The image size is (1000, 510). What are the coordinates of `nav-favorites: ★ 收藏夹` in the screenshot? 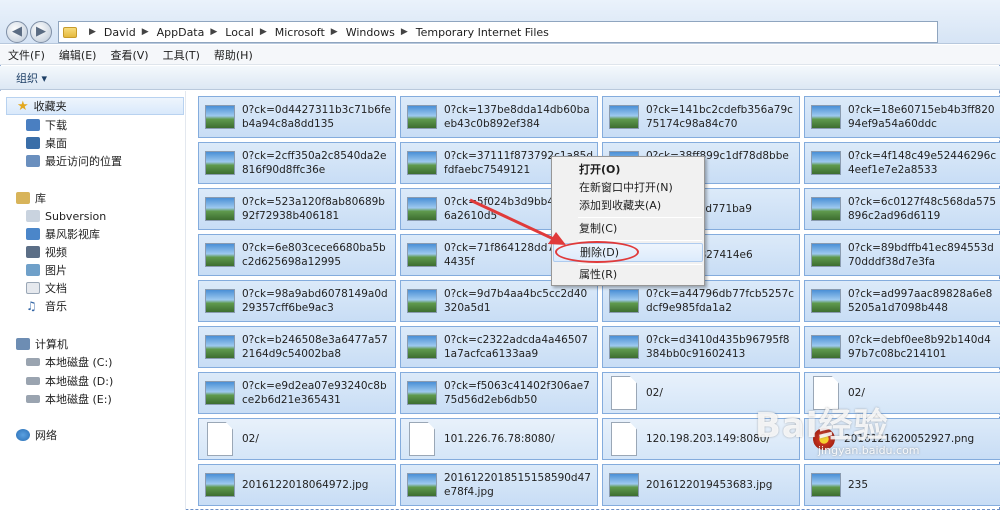 It's located at (95, 106).